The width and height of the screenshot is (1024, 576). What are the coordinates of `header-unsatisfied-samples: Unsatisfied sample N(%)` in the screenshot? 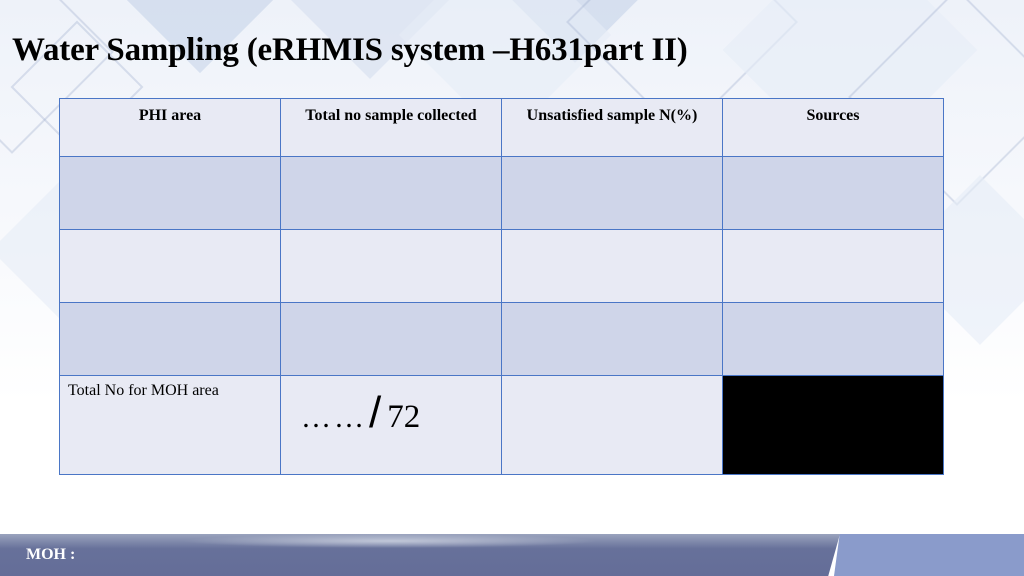 It's located at (612, 127).